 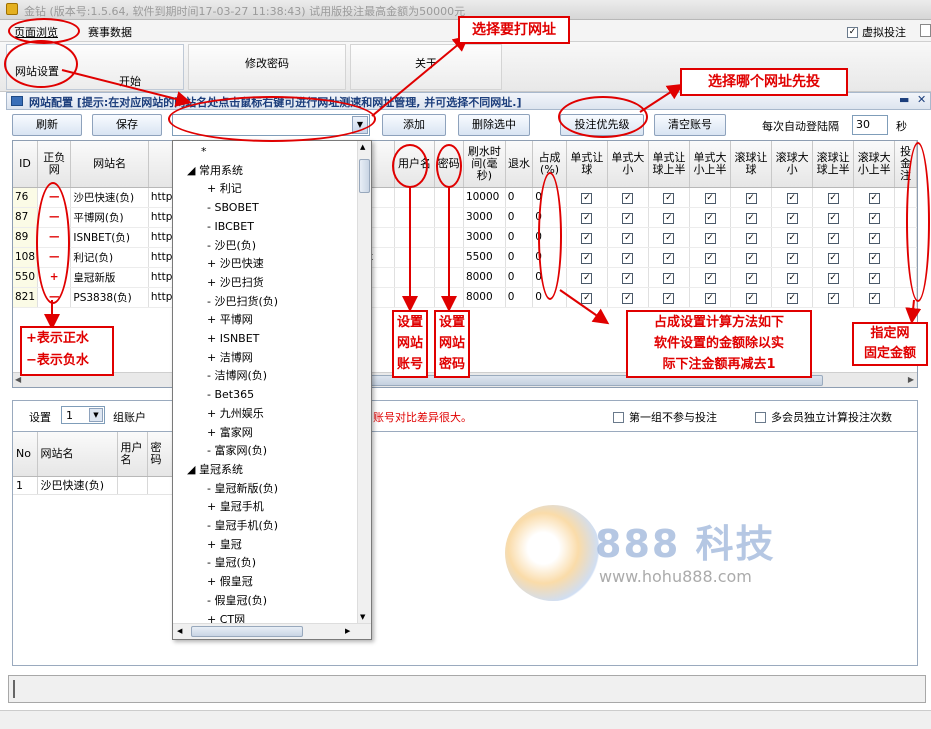 I want to click on arrow-share, so click(x=584, y=307).